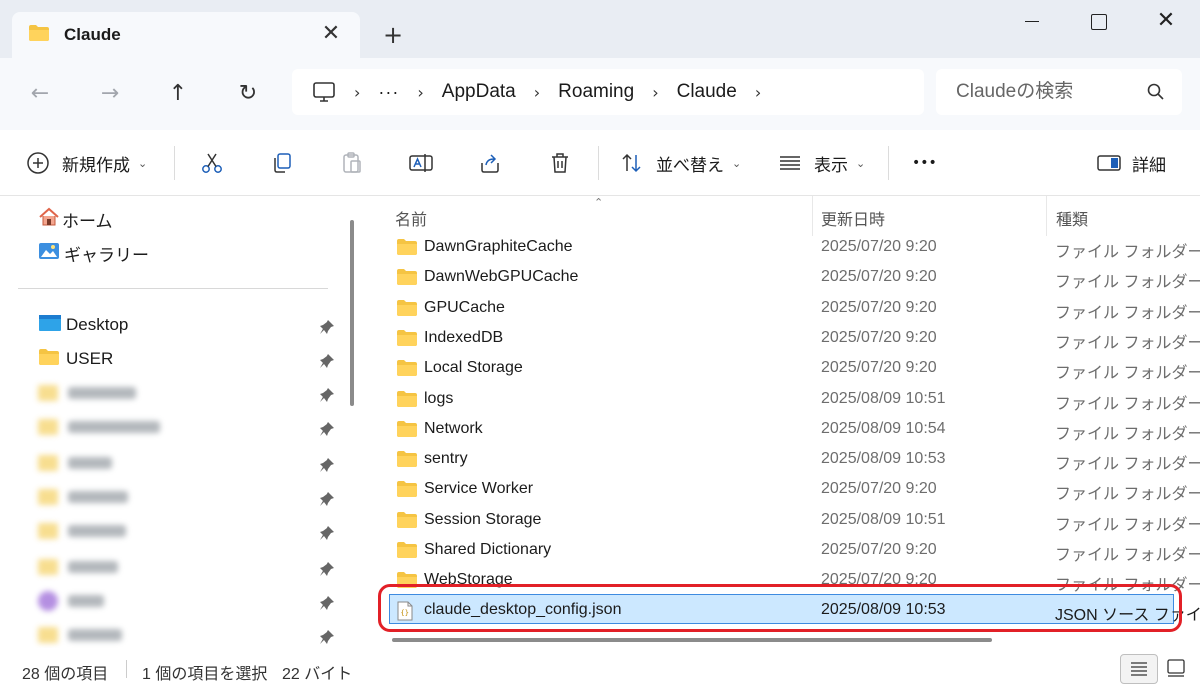 The image size is (1200, 688). Describe the element at coordinates (90, 358) in the screenshot. I see `sidebar-item-label: USER` at that location.